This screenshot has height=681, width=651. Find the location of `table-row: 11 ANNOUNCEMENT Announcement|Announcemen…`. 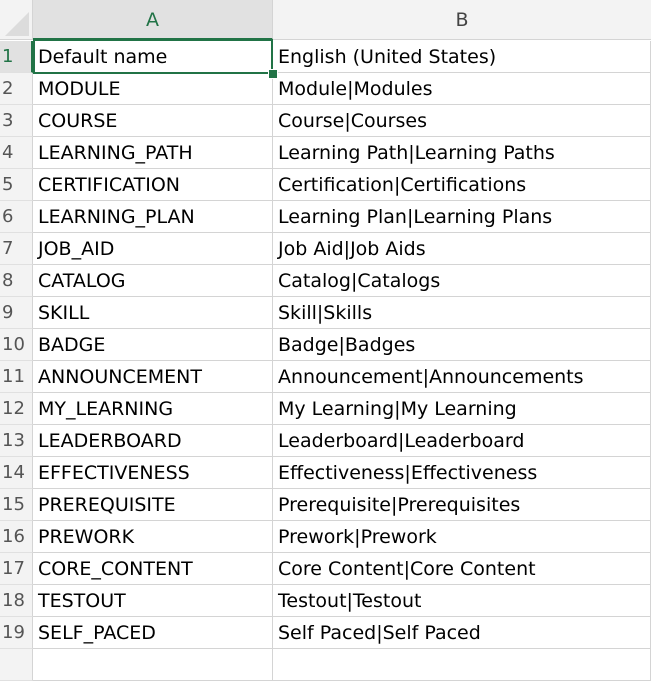

table-row: 11 ANNOUNCEMENT Announcement|Announcemen… is located at coordinates (325, 377).